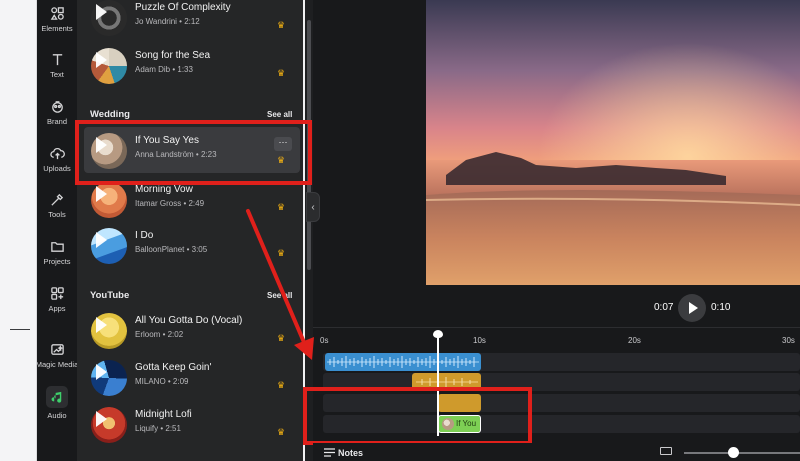  What do you see at coordinates (171, 249) in the screenshot?
I see `track-meta: BalloonPlanet • 3:05` at bounding box center [171, 249].